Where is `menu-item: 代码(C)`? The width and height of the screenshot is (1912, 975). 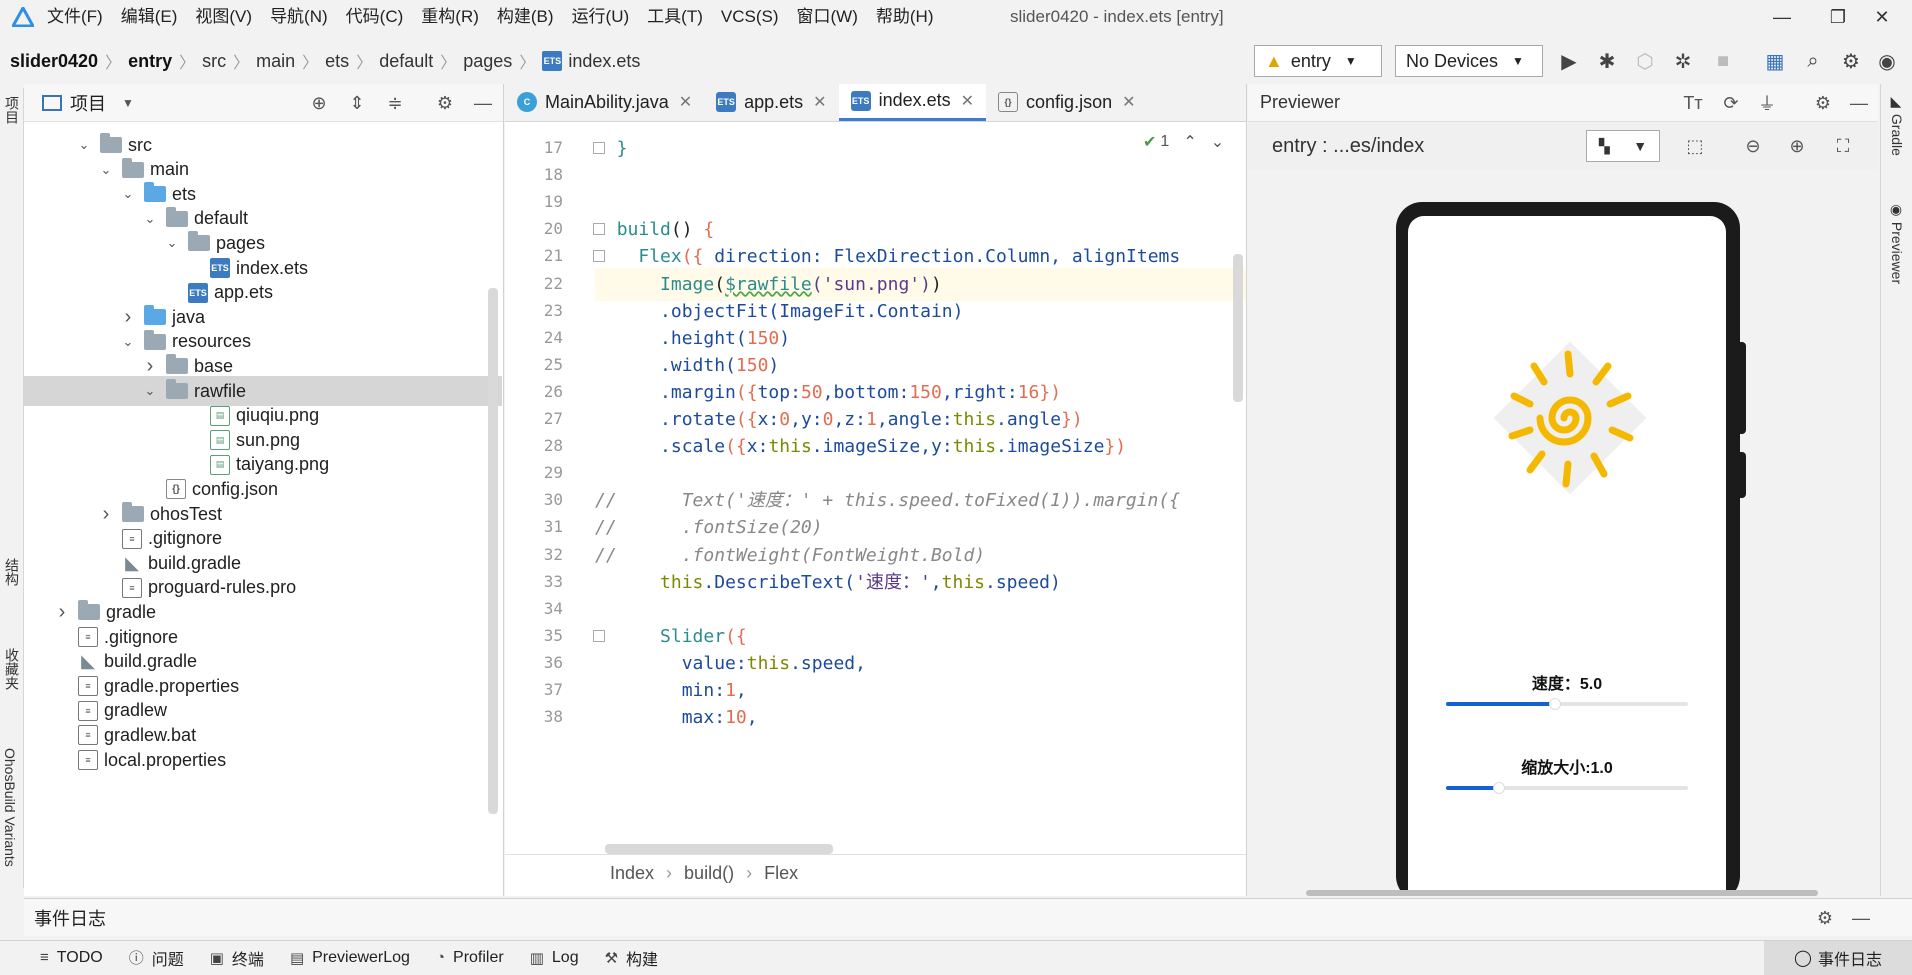
menu-item: 代码(C) is located at coordinates (375, 17).